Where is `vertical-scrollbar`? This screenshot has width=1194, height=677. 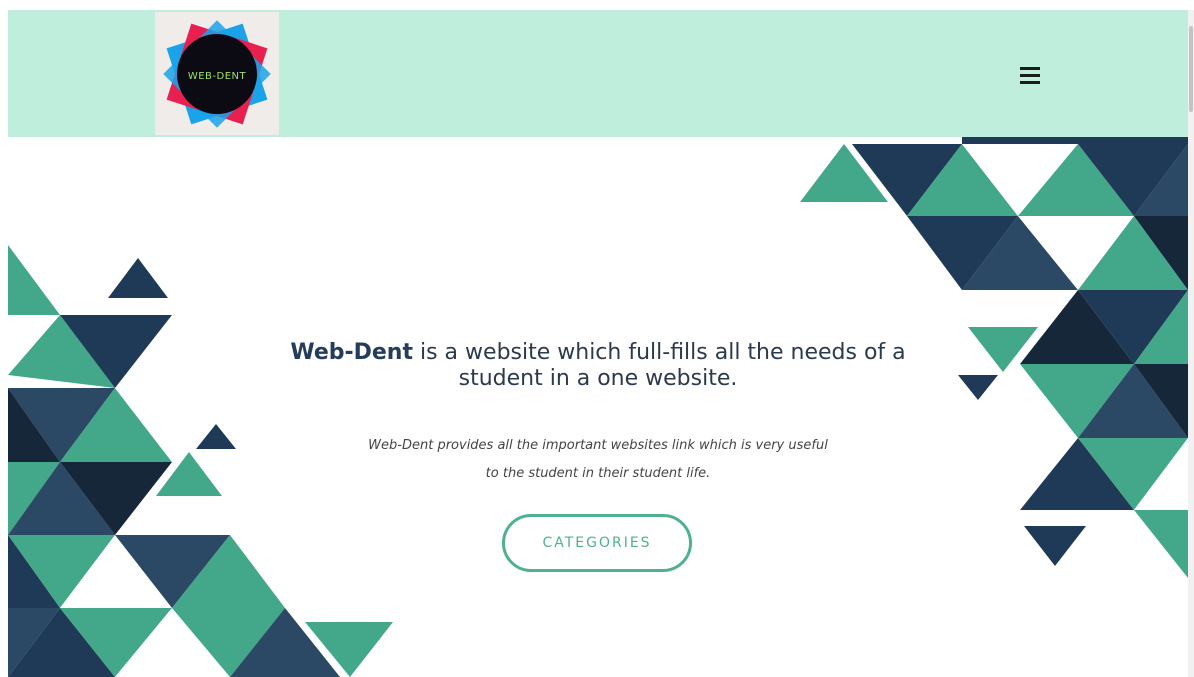
vertical-scrollbar is located at coordinates (1191, 343).